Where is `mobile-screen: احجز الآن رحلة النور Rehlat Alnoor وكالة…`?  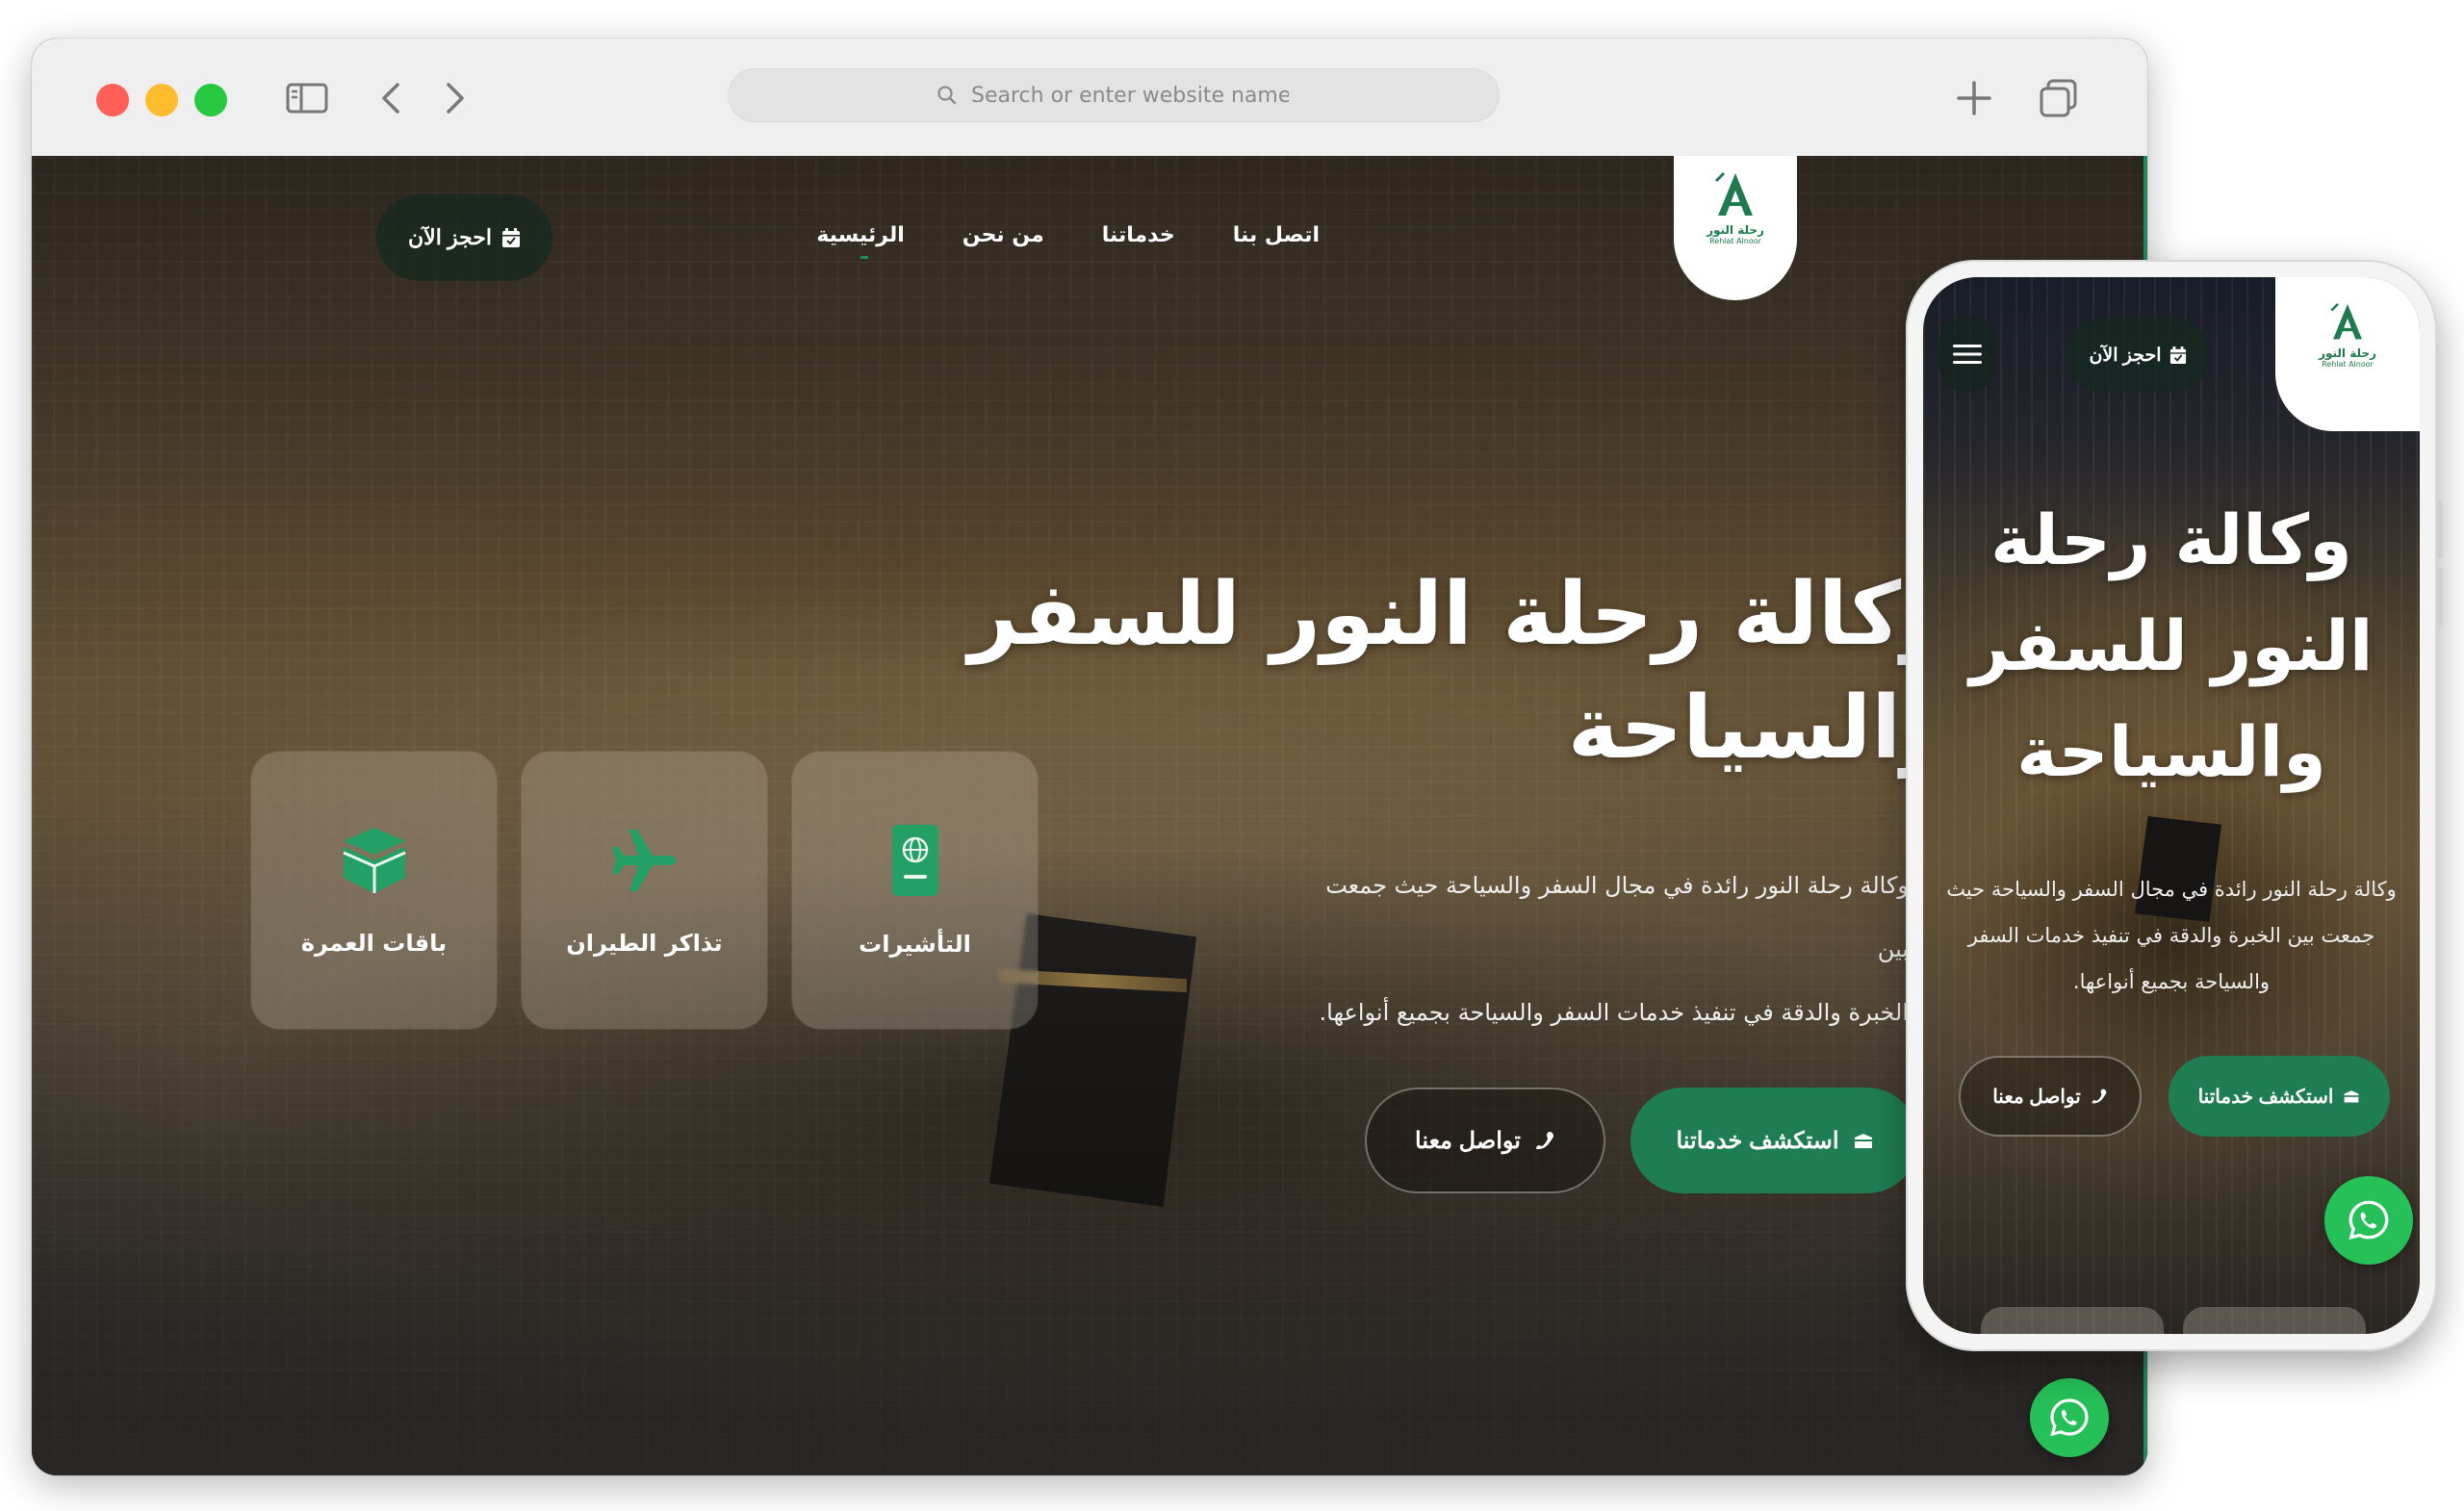 mobile-screen: احجز الآن رحلة النور Rehlat Alnoor وكالة… is located at coordinates (2171, 805).